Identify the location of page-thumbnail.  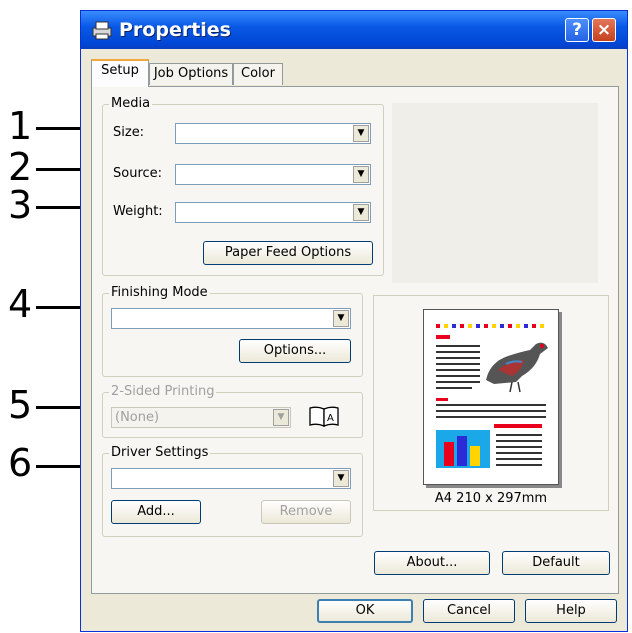
(491, 397).